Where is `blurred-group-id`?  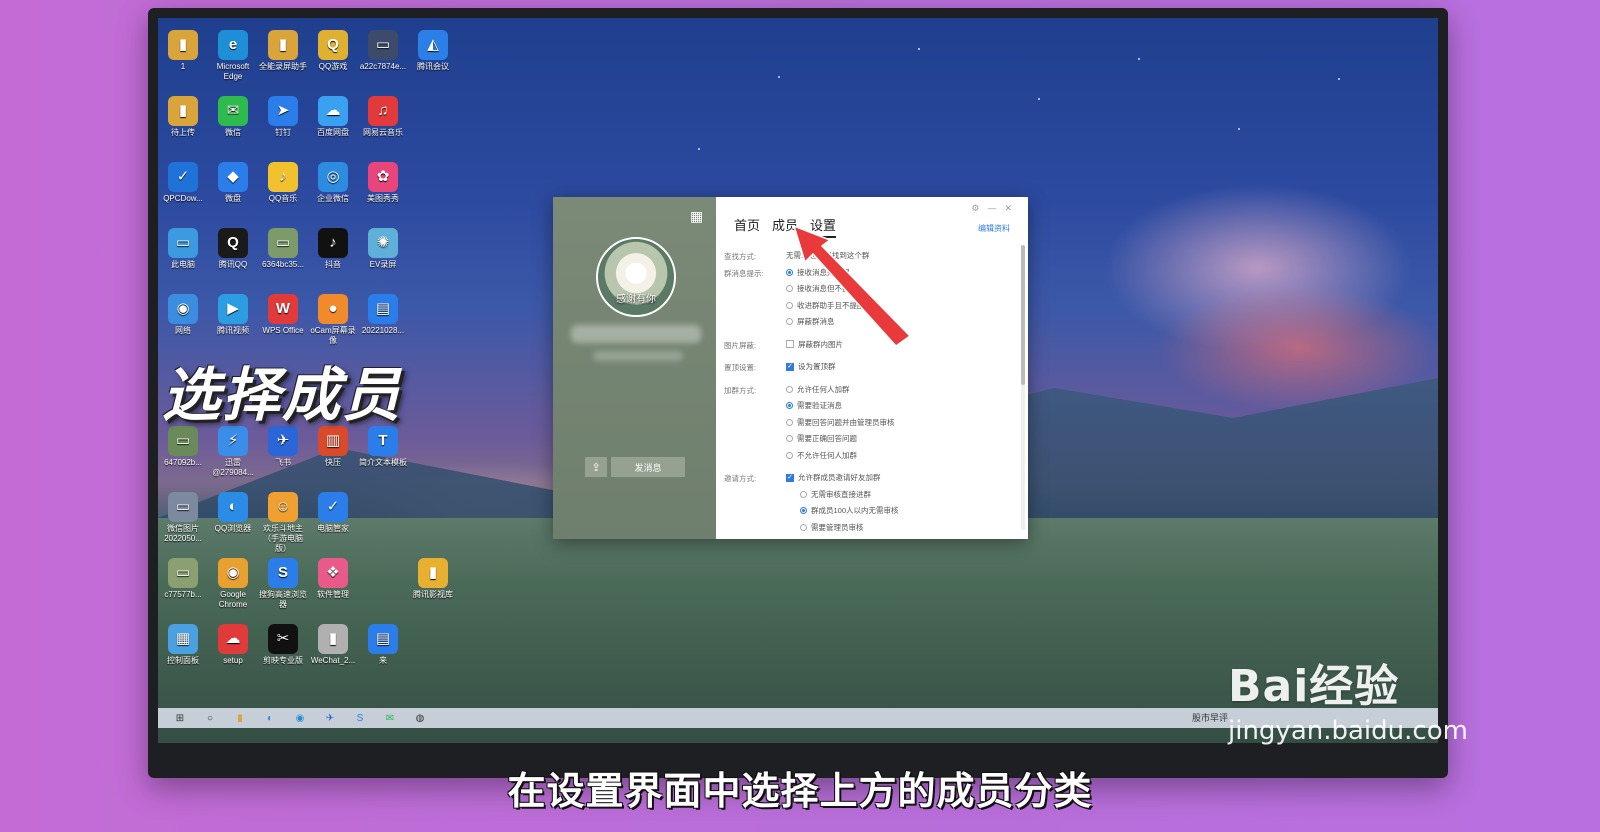 blurred-group-id is located at coordinates (638, 356).